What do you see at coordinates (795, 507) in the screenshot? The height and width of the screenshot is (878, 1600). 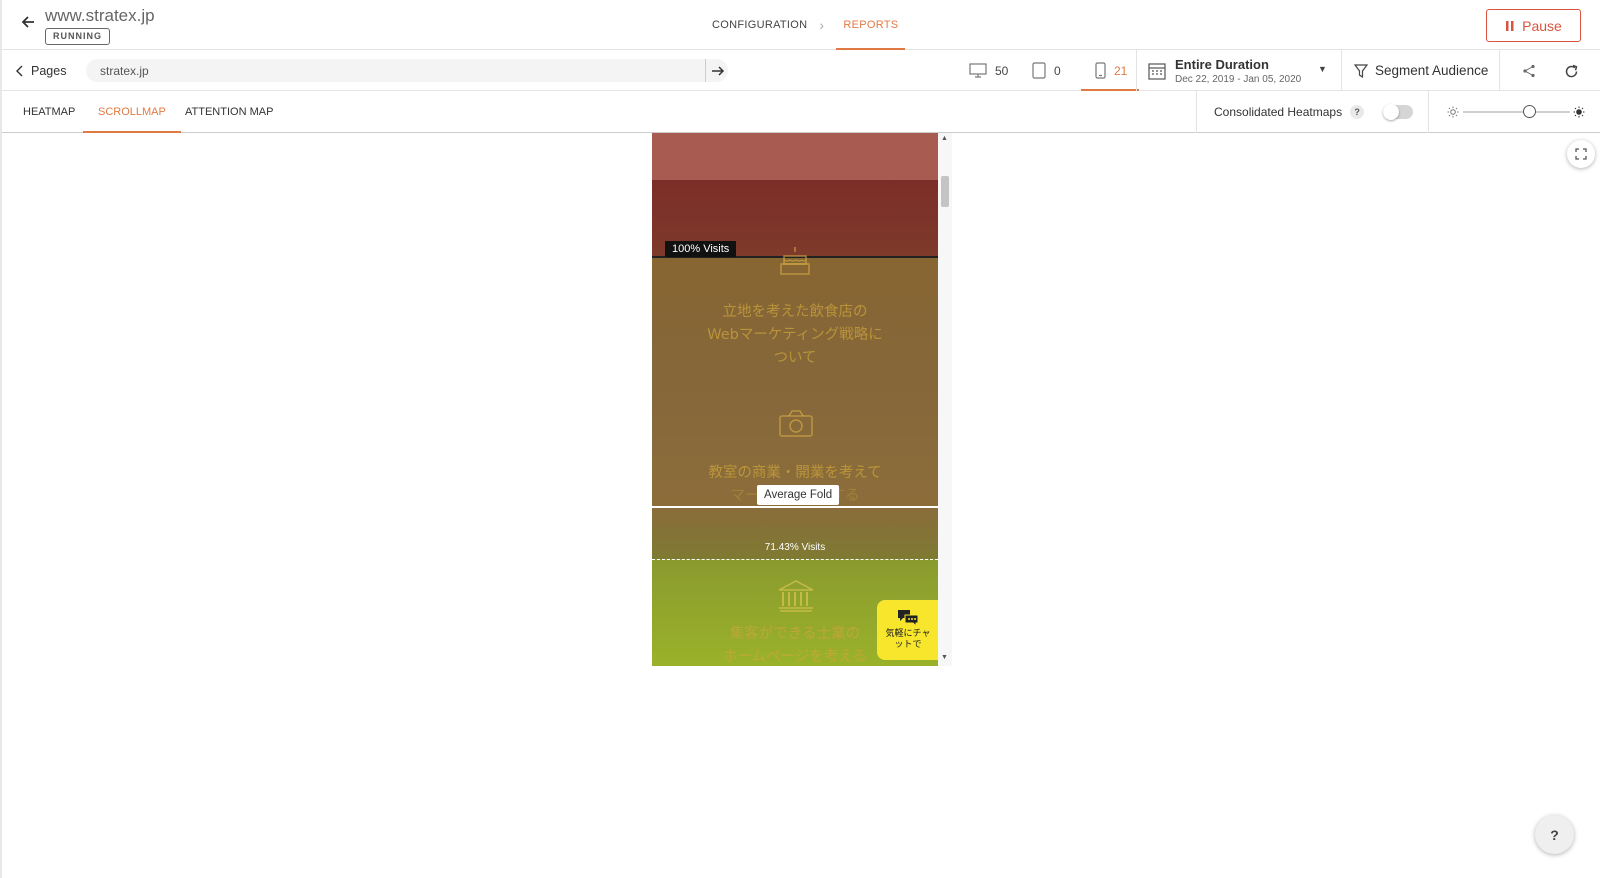 I see `average-fold-line` at bounding box center [795, 507].